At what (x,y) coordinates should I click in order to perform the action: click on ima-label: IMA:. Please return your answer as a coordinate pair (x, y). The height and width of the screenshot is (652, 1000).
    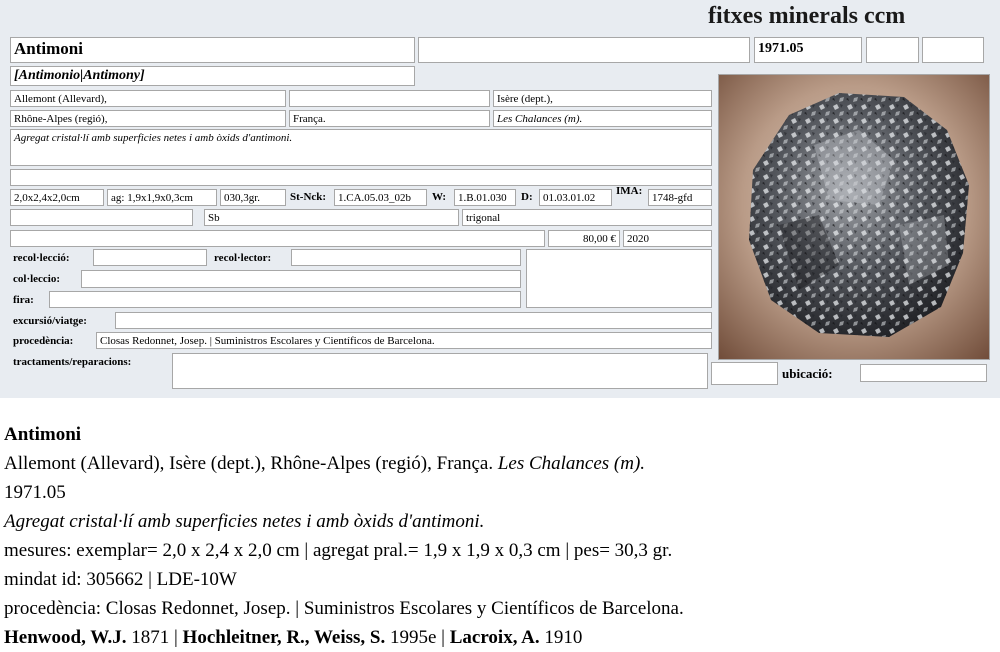
    Looking at the image, I should click on (629, 191).